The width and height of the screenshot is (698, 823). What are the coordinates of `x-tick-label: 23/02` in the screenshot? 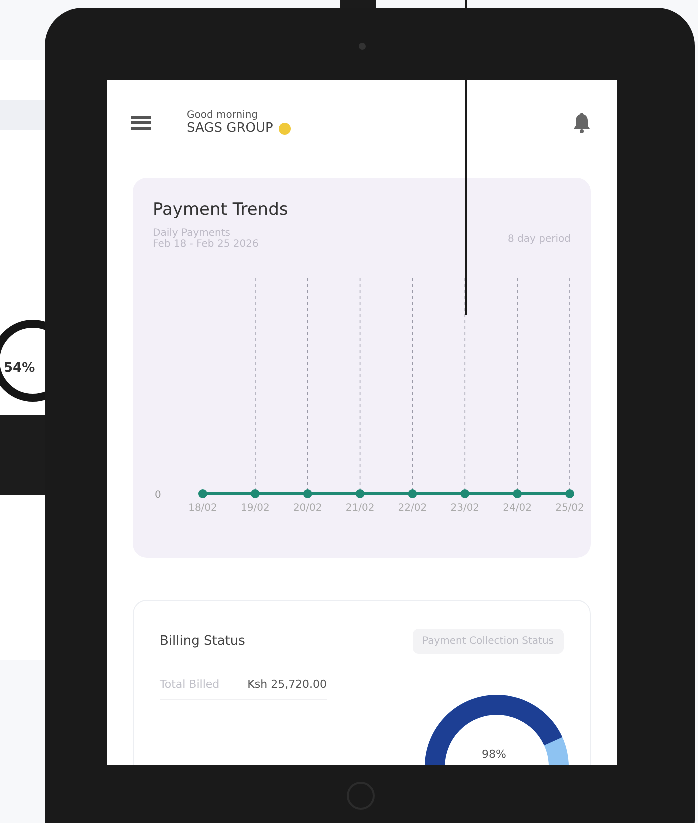 It's located at (465, 508).